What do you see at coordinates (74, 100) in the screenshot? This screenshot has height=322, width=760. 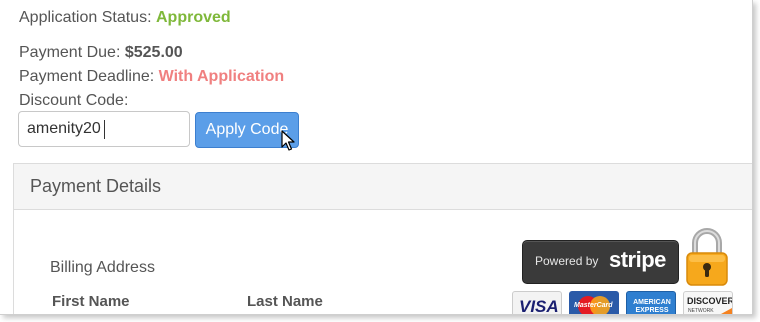 I see `discount-code-label: Discount Code:` at bounding box center [74, 100].